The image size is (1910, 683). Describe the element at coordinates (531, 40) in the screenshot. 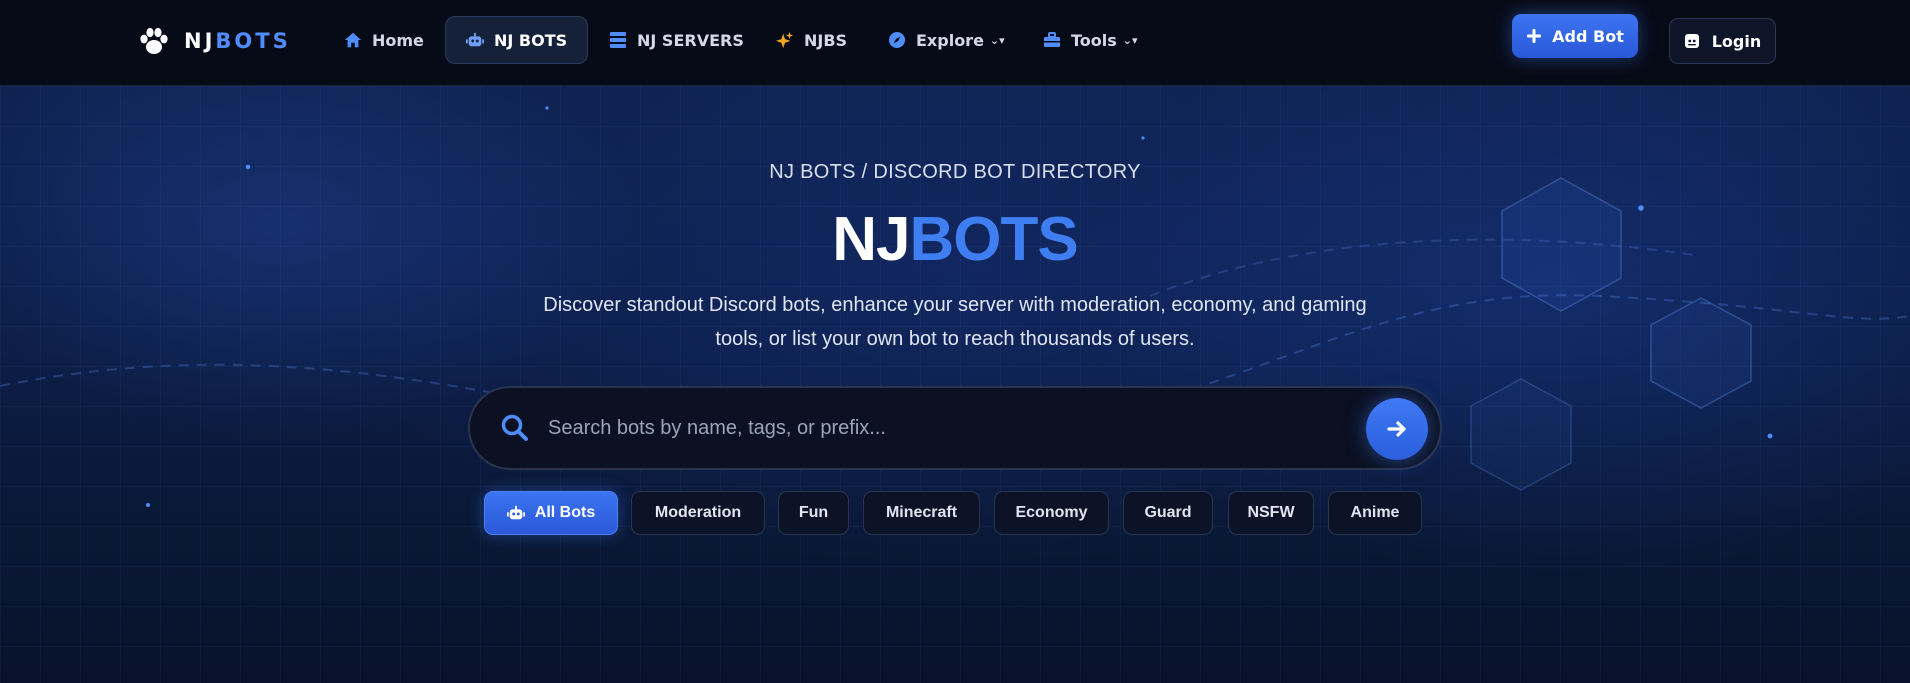

I see `nav-nj-bots-label: NJ BOTS` at that location.